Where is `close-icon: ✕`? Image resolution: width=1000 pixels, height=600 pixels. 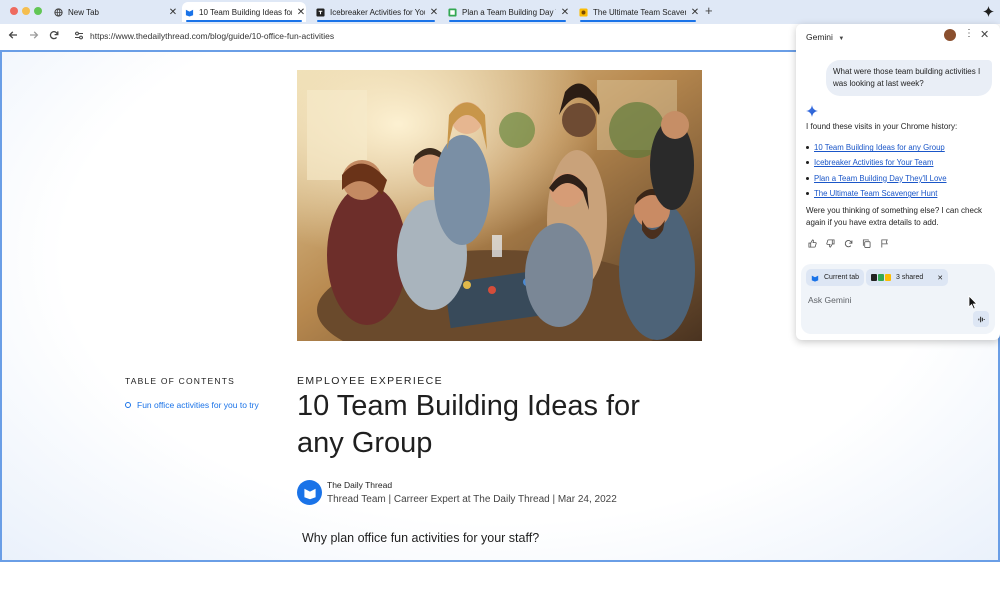
close-icon: ✕ is located at coordinates (984, 34).